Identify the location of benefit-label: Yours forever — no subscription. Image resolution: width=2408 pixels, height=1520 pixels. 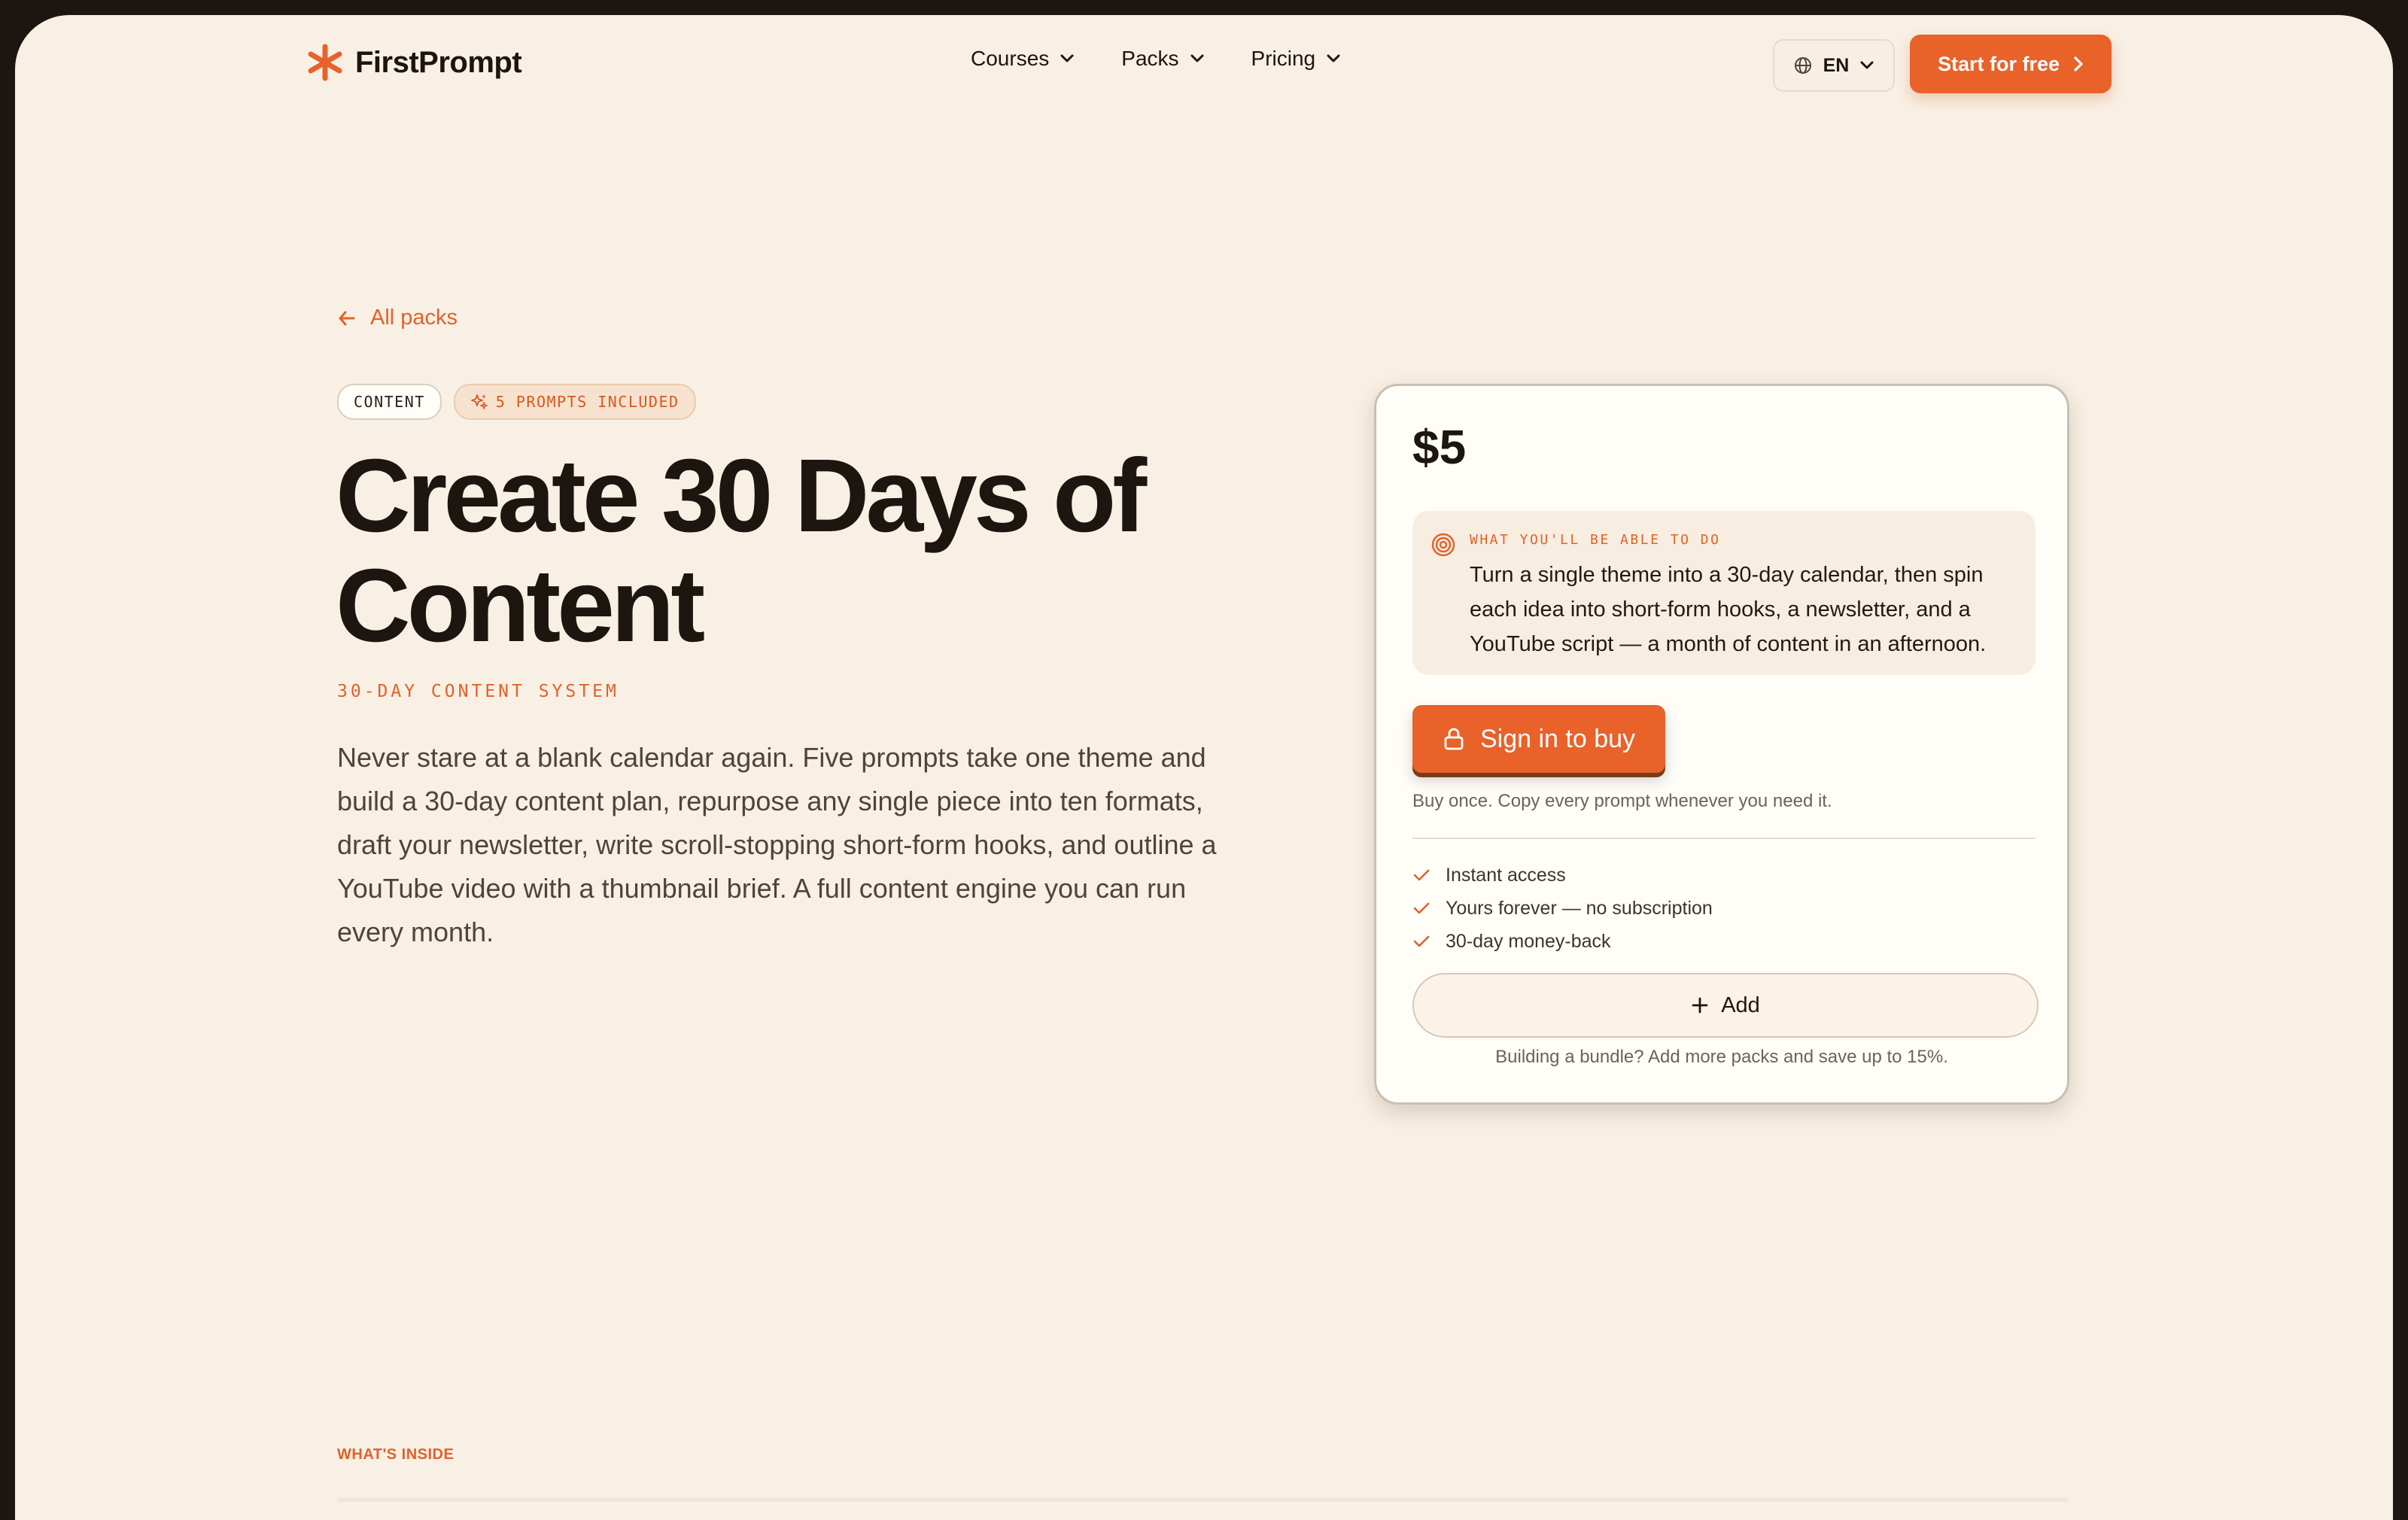
(1579, 908).